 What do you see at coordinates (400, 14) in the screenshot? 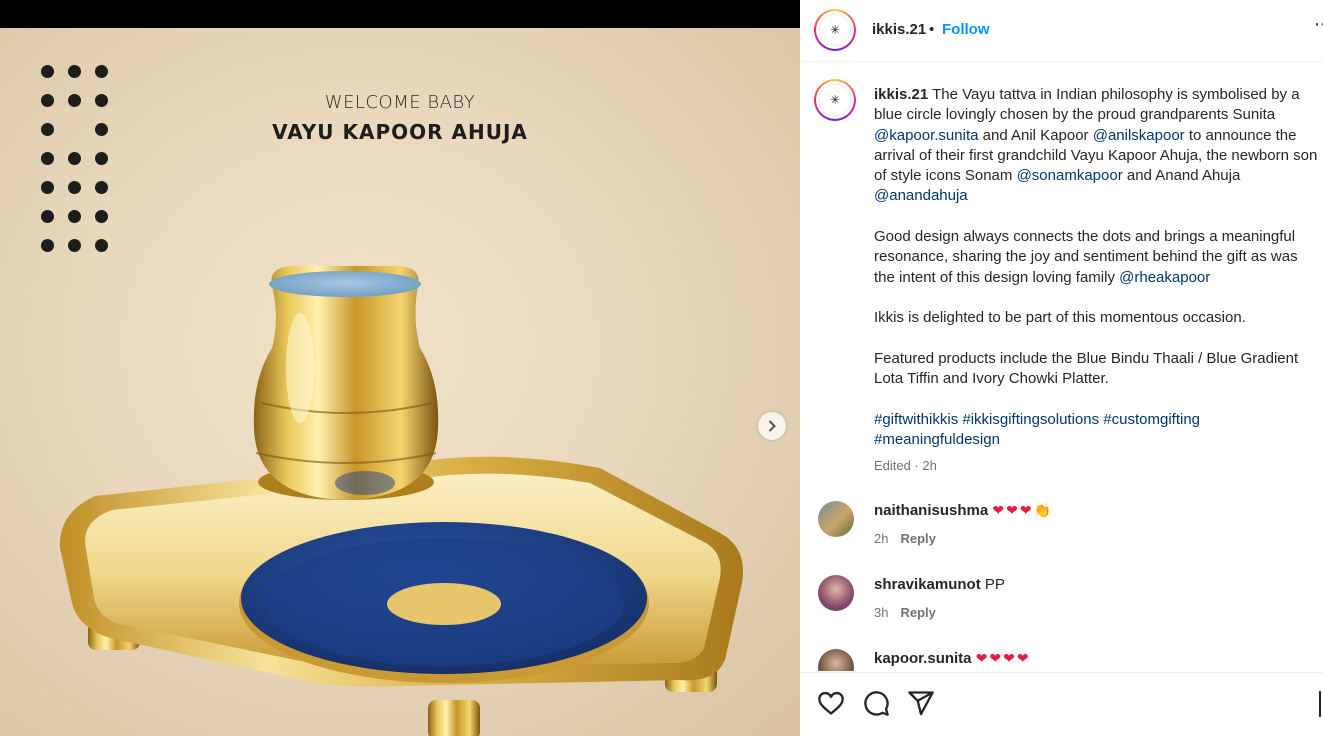
I see `media-top-bar` at bounding box center [400, 14].